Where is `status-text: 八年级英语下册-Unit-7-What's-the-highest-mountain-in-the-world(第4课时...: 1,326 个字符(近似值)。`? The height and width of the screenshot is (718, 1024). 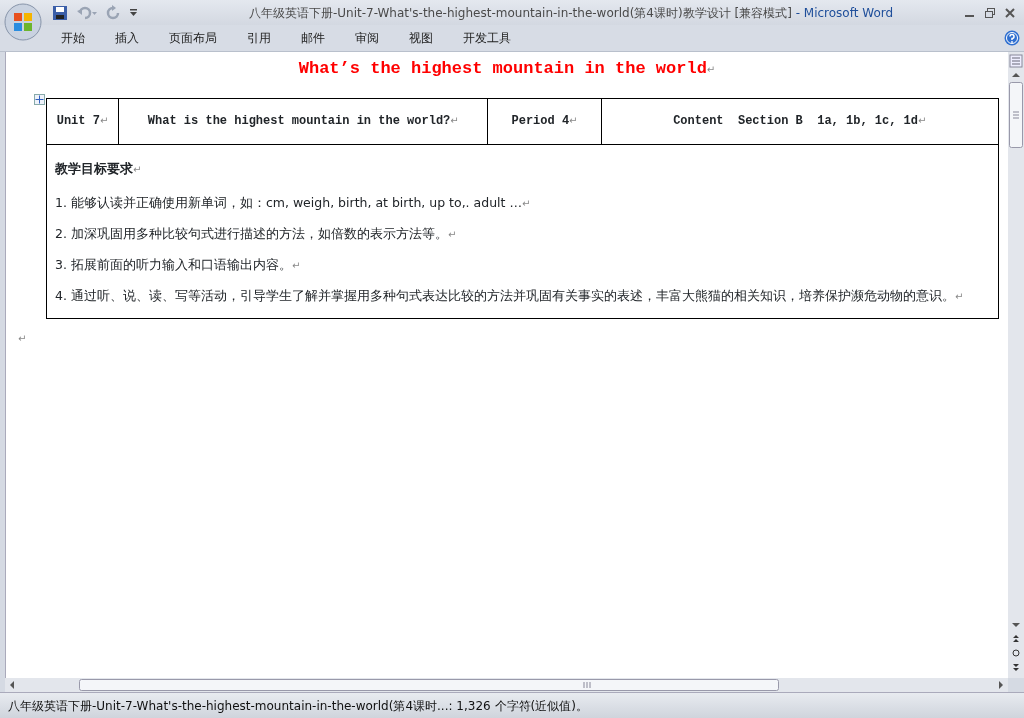 status-text: 八年级英语下册-Unit-7-What's-the-highest-mountain-in-the-world(第4课时...: 1,326 个字符(近似值)。 is located at coordinates (293, 706).